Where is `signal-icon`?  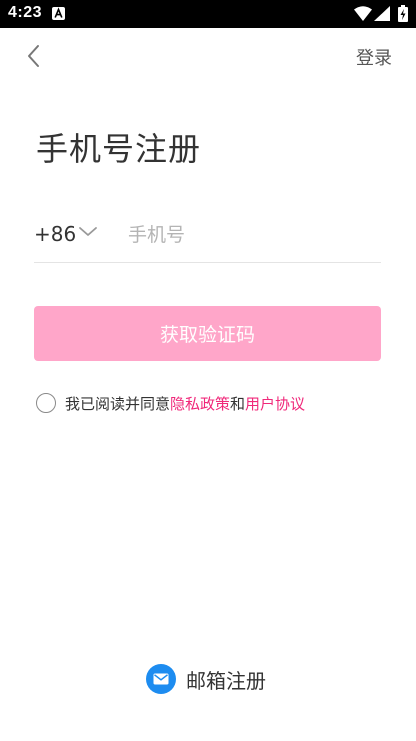 signal-icon is located at coordinates (382, 13).